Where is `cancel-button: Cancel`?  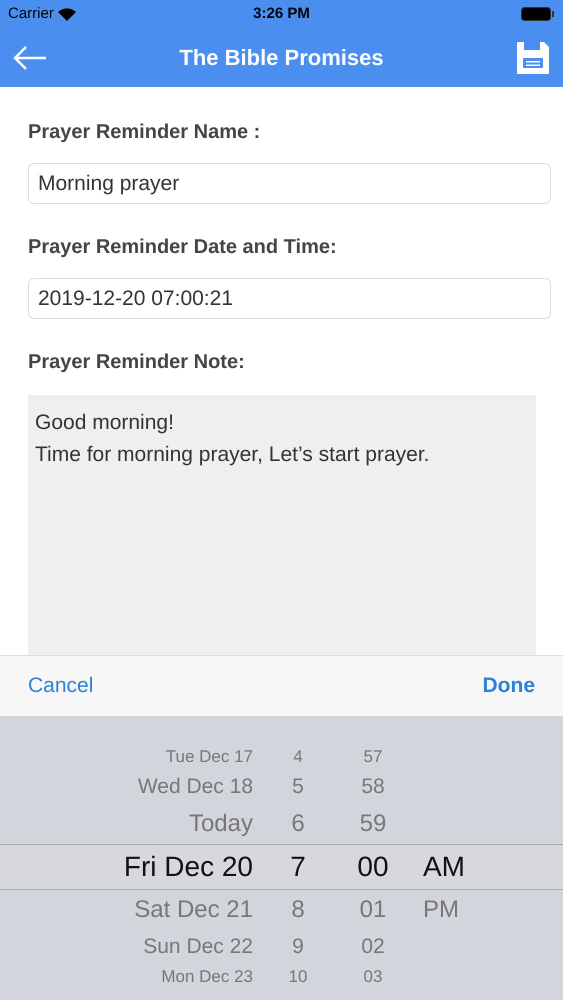 cancel-button: Cancel is located at coordinates (61, 686).